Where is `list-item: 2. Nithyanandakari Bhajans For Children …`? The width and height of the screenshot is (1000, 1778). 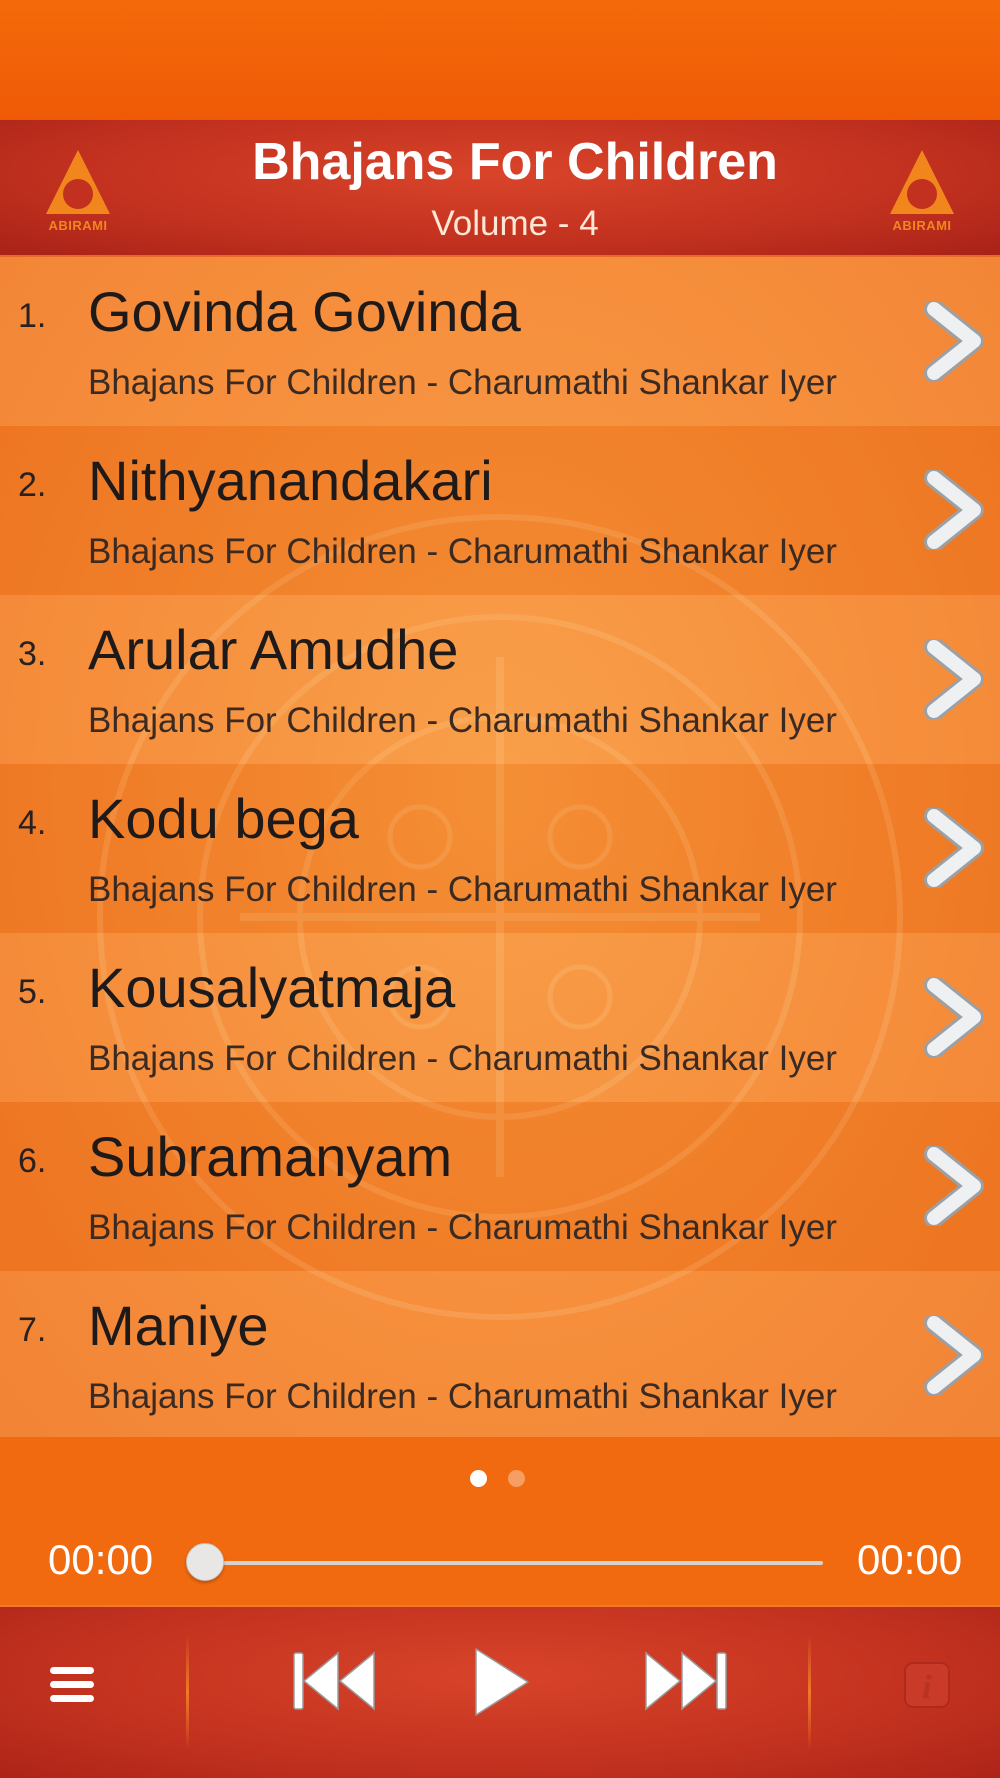
list-item: 2. Nithyanandakari Bhajans For Children … is located at coordinates (500, 510).